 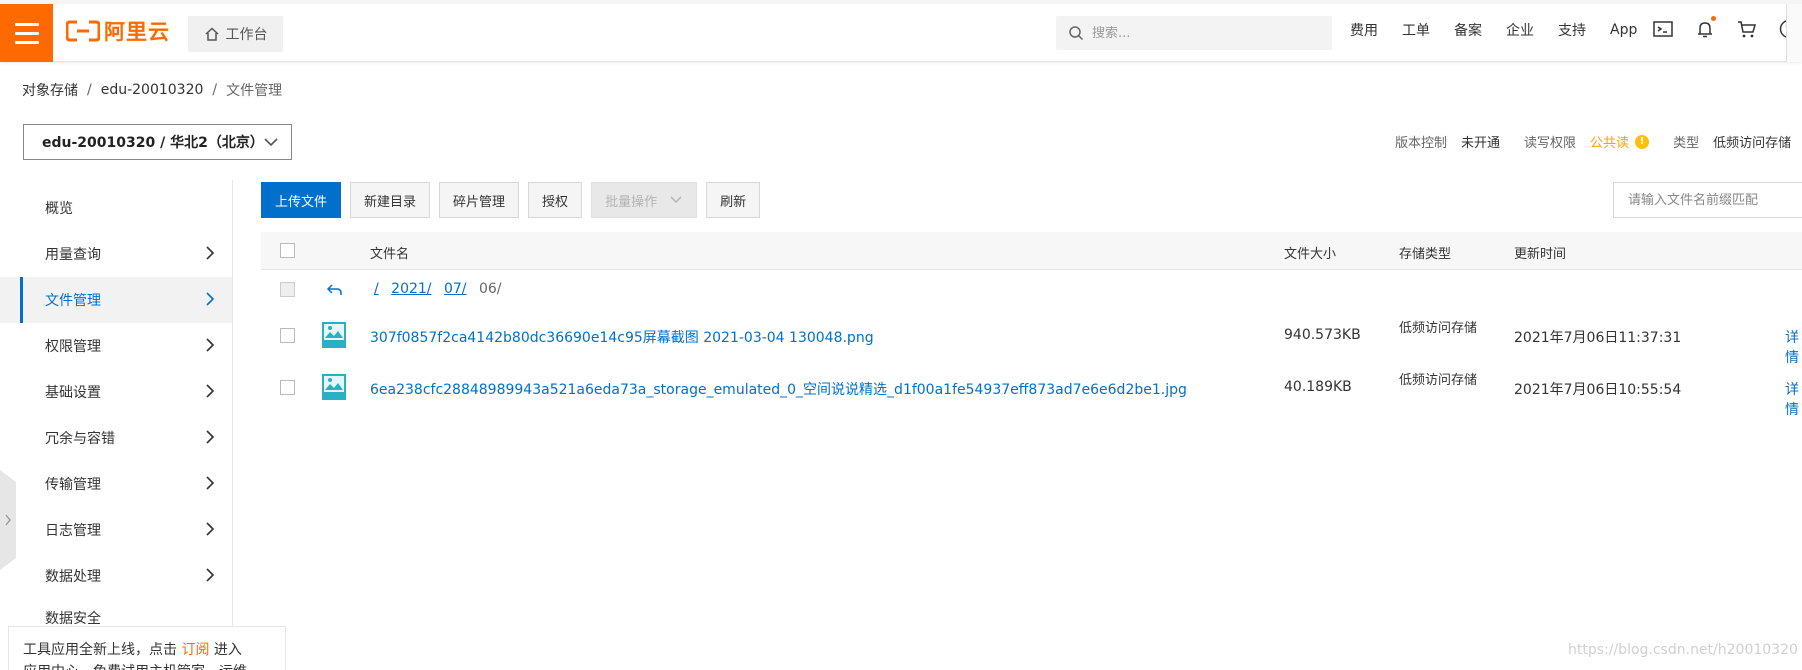 What do you see at coordinates (1421, 143) in the screenshot?
I see `version-control-label: 版本控制` at bounding box center [1421, 143].